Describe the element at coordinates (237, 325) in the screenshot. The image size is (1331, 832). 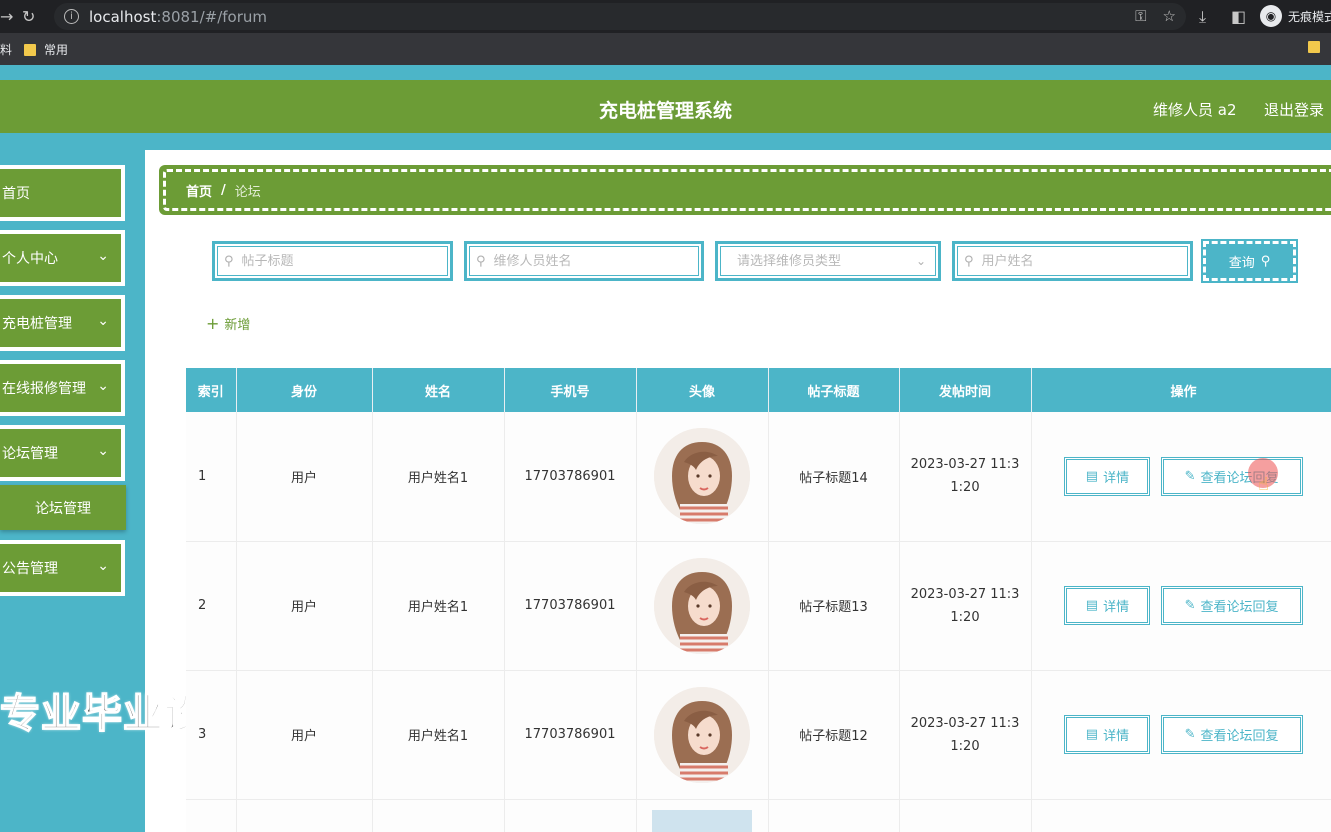
I see `add-label: 新增` at that location.